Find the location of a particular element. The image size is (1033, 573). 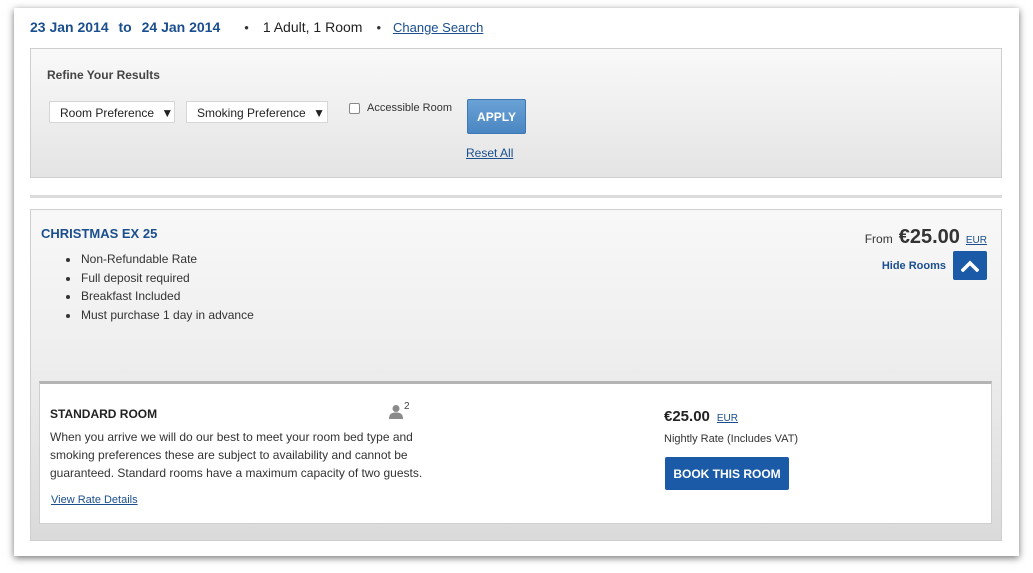

nightly-rate-label: Nightly Rate (Includes VAT) is located at coordinates (731, 439).